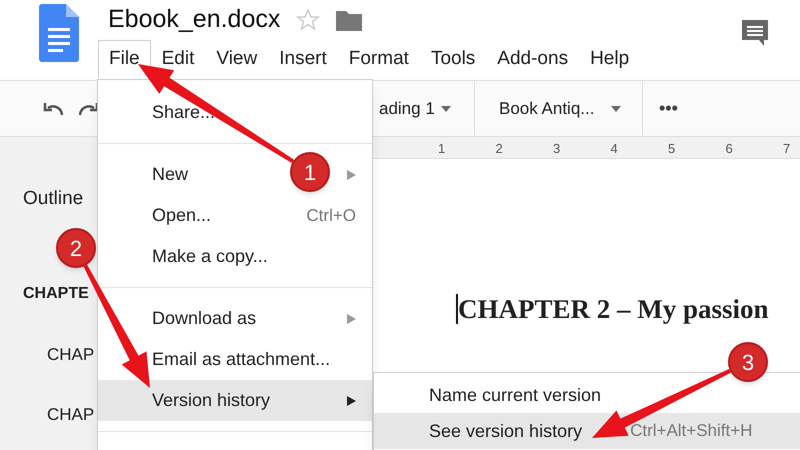  I want to click on star-icon, so click(308, 20).